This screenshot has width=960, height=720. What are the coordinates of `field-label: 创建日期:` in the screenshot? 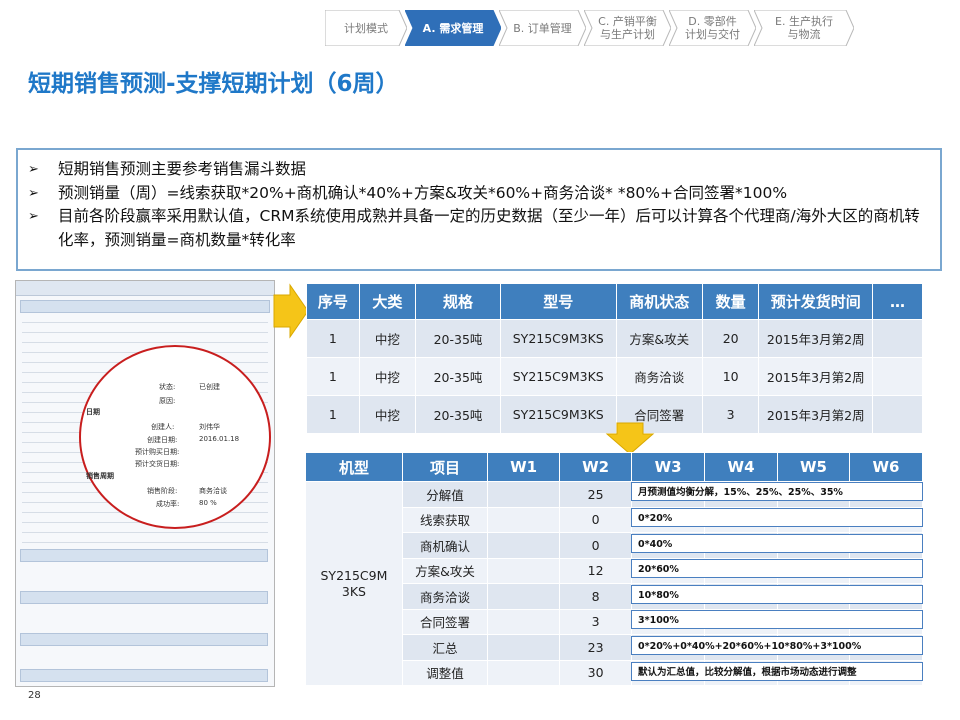 It's located at (162, 440).